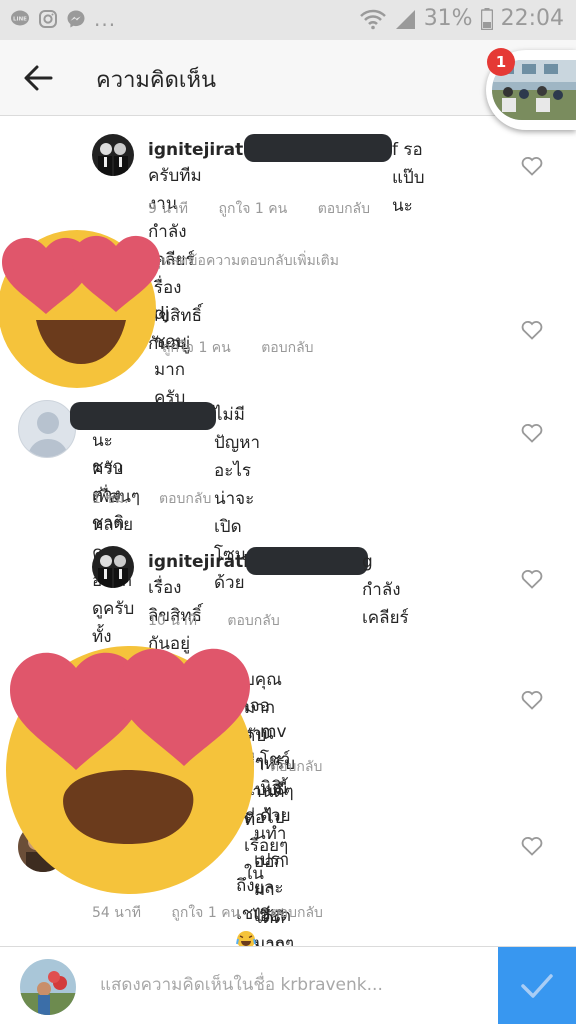  Describe the element at coordinates (48, 987) in the screenshot. I see `my-avatar` at that location.